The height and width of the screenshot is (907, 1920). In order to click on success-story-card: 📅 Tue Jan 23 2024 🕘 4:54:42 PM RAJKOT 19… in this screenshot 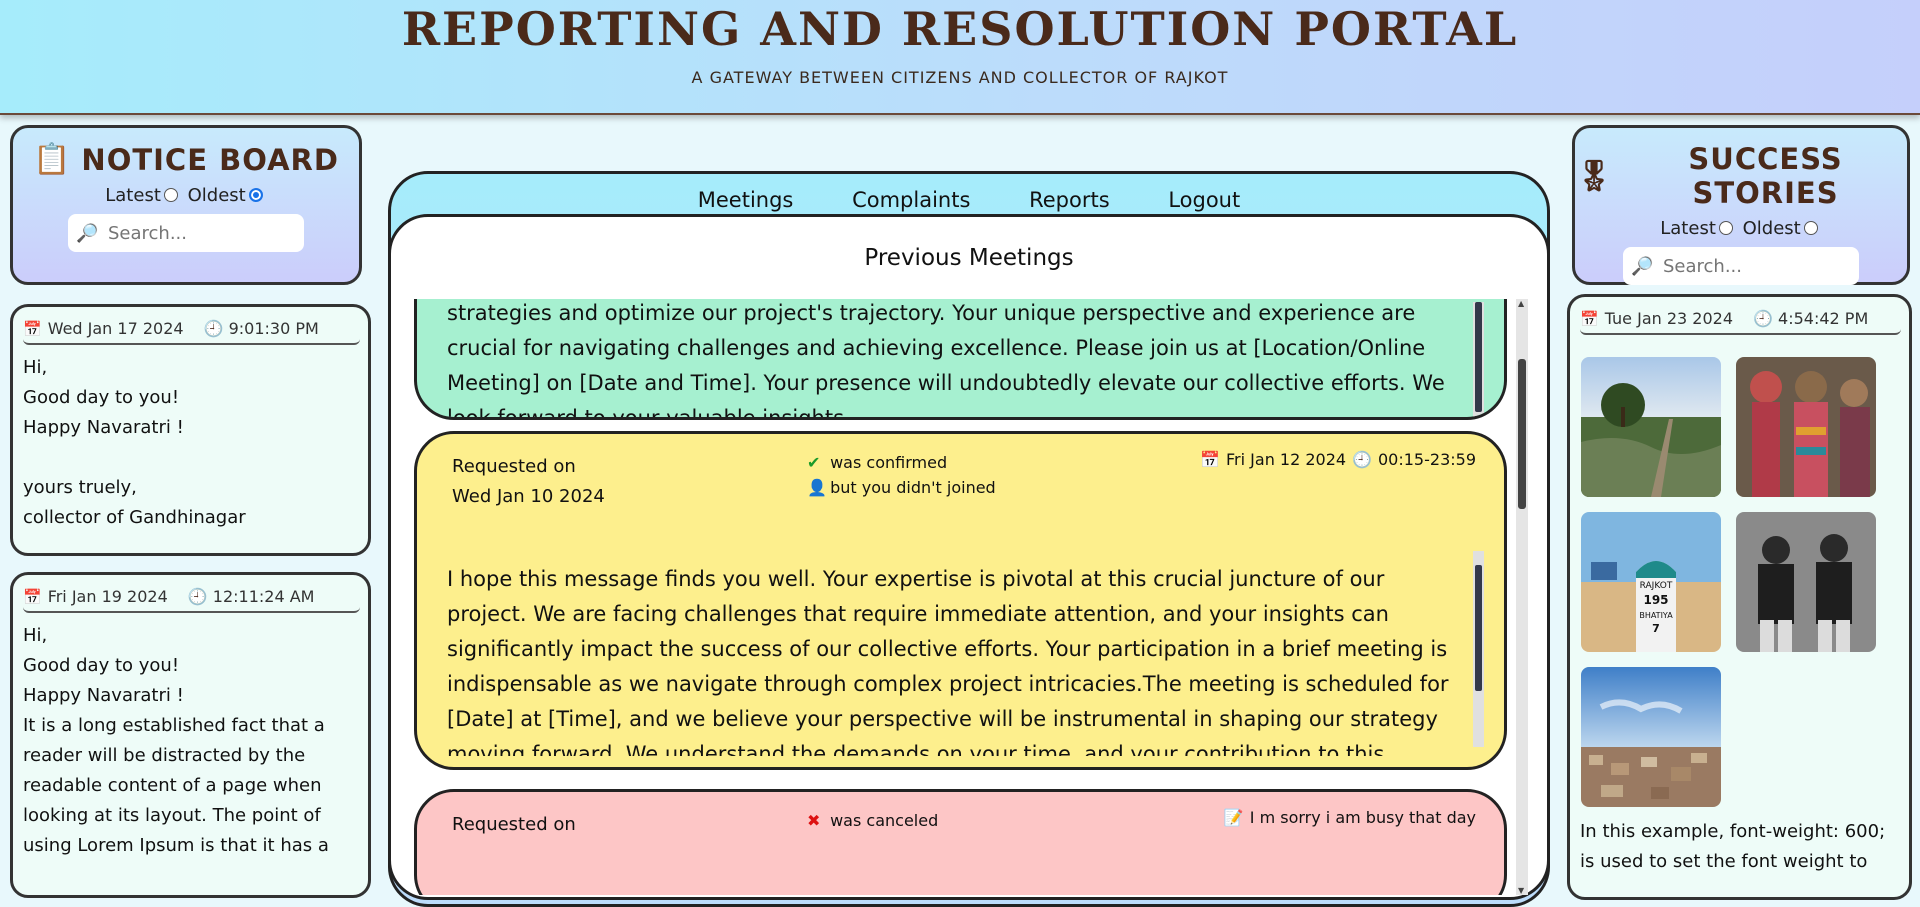, I will do `click(1739, 597)`.